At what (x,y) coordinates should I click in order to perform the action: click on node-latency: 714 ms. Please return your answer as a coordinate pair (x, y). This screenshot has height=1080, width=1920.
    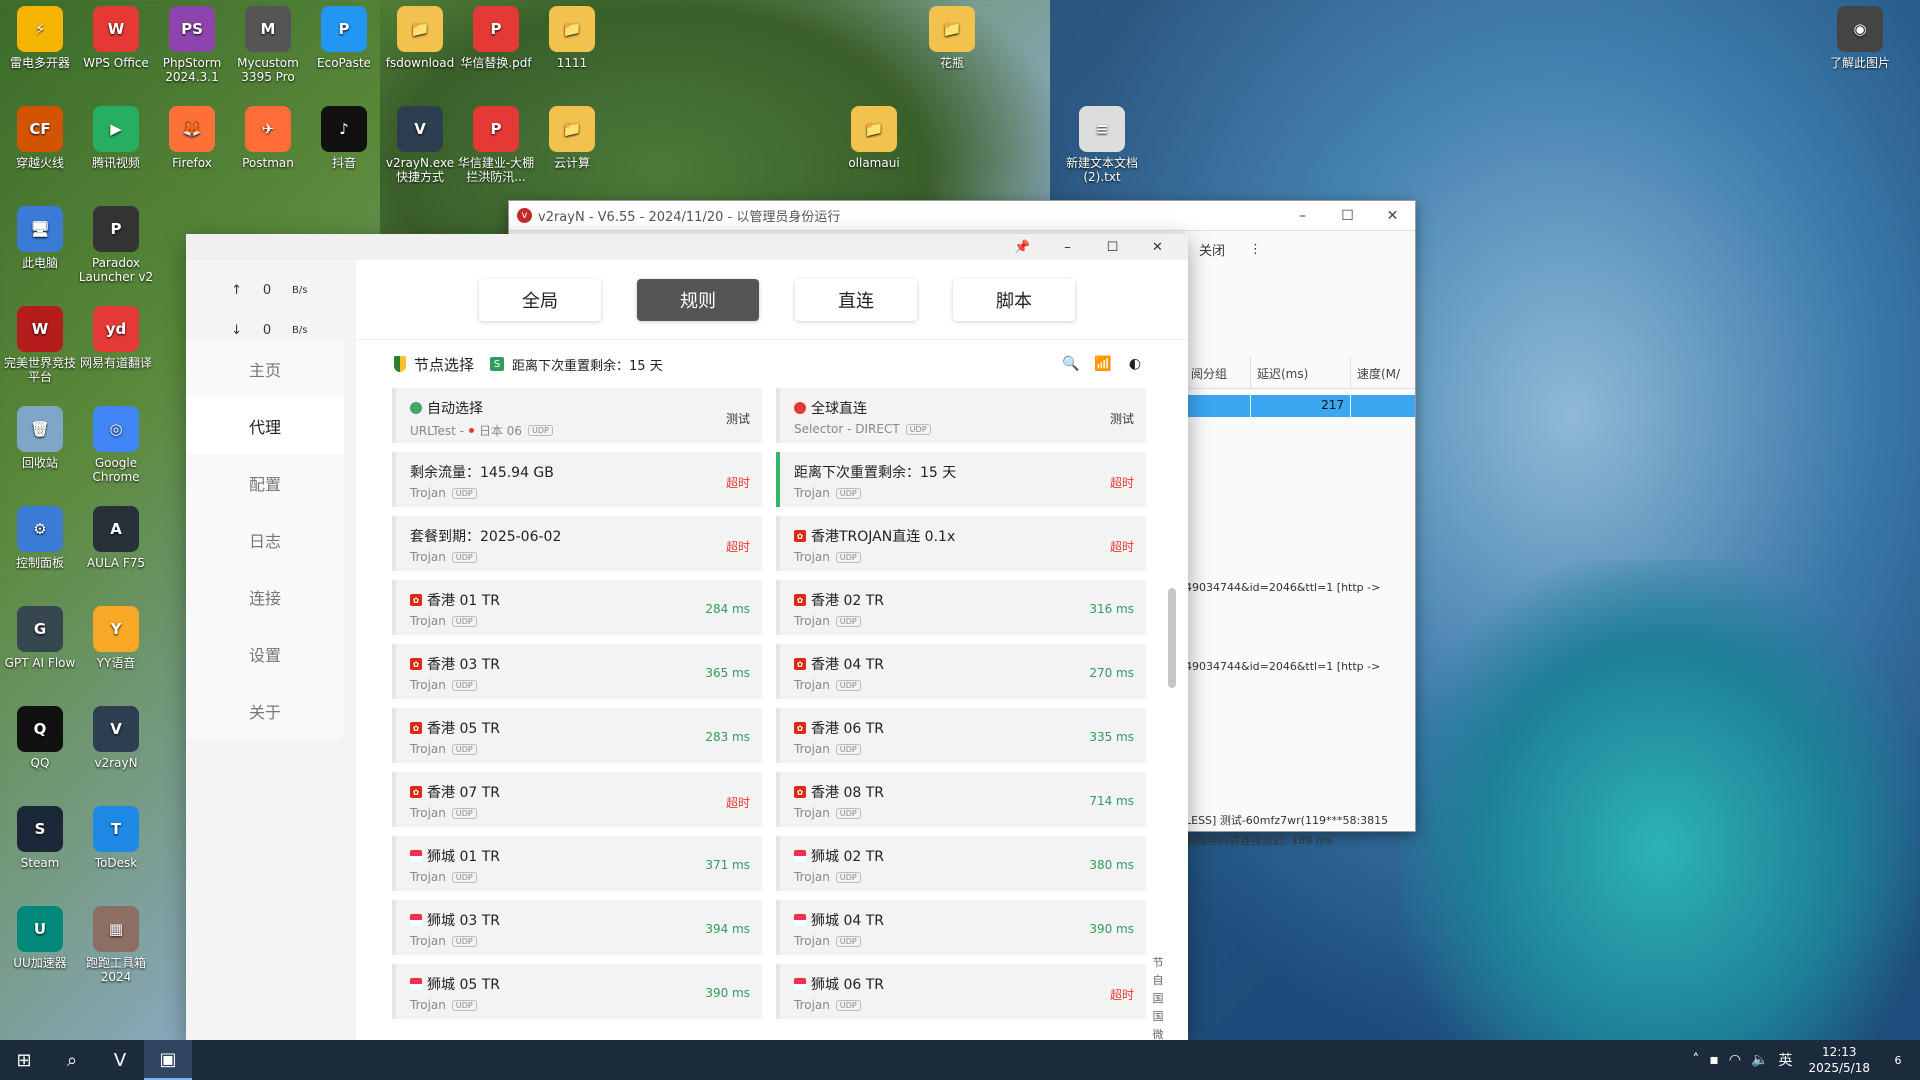
    Looking at the image, I should click on (1111, 801).